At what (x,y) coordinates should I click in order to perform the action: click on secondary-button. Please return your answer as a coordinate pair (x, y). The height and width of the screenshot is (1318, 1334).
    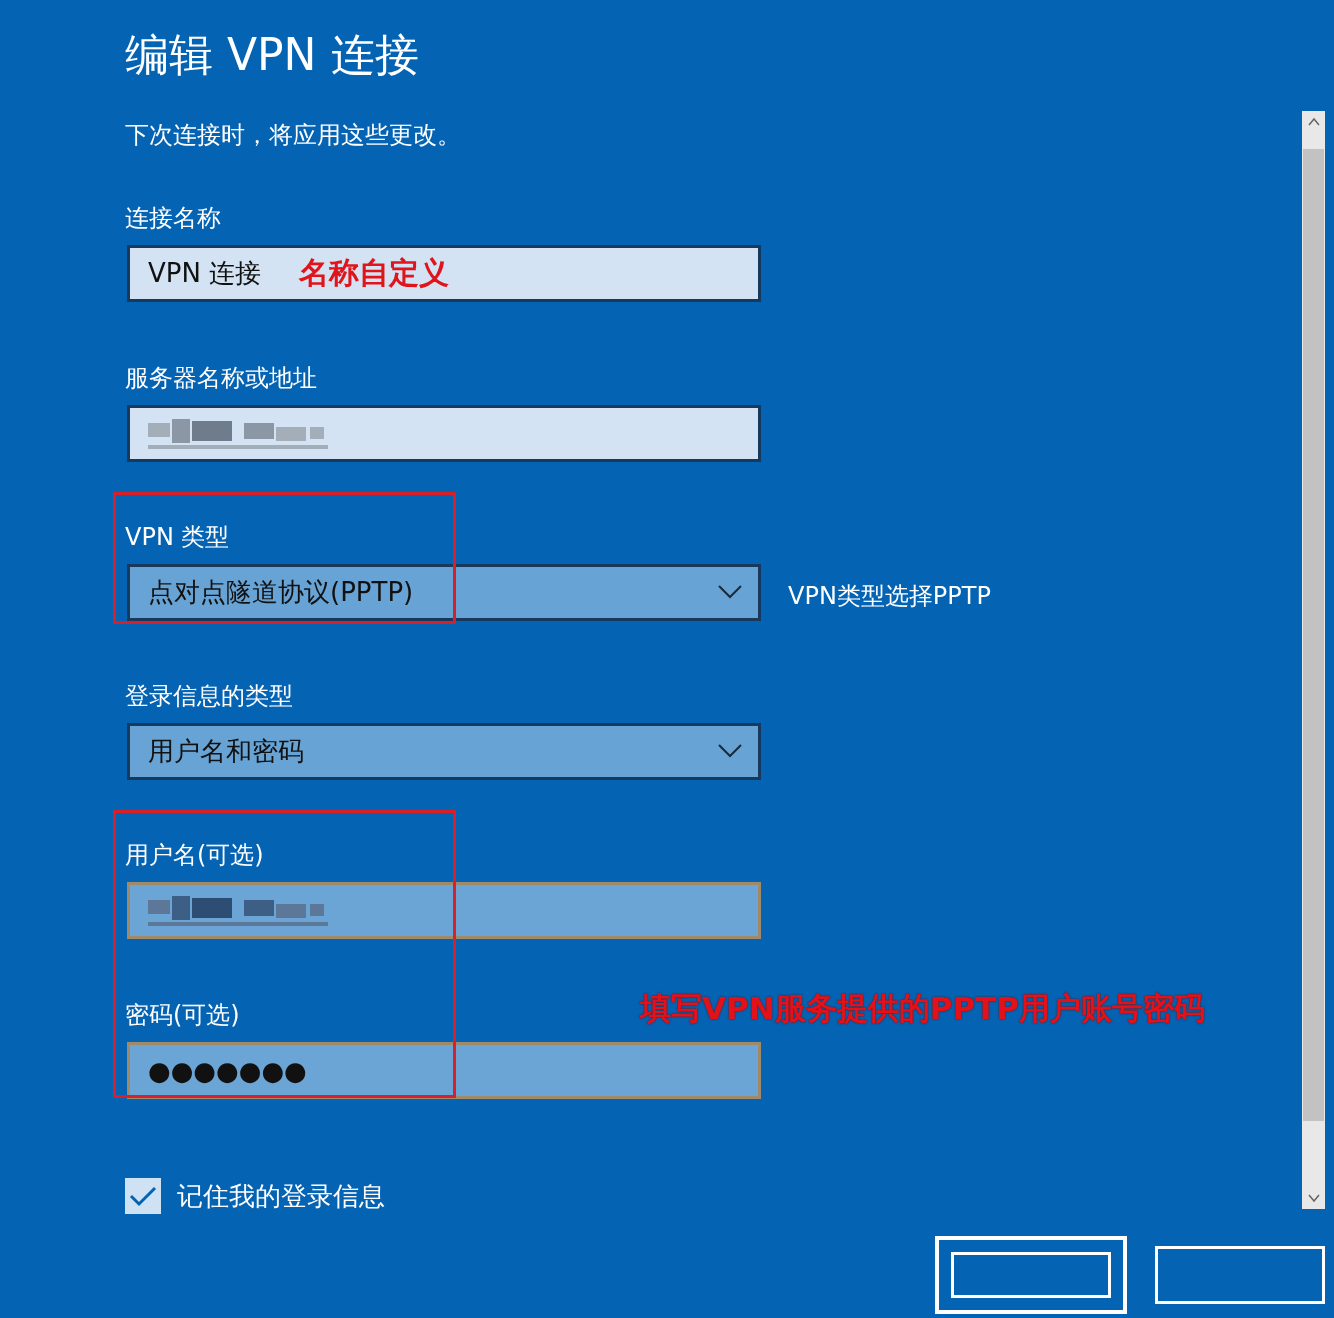
    Looking at the image, I should click on (1240, 1275).